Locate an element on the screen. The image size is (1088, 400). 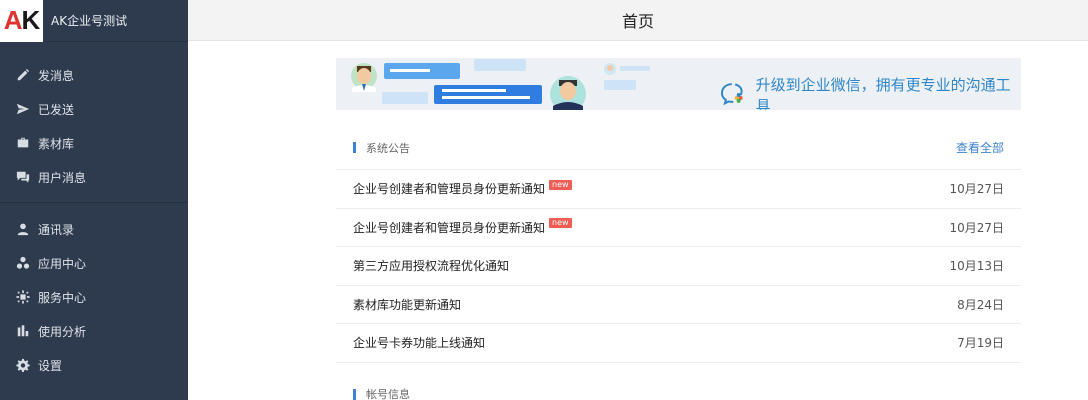
notice-date: 8月24日 is located at coordinates (980, 304).